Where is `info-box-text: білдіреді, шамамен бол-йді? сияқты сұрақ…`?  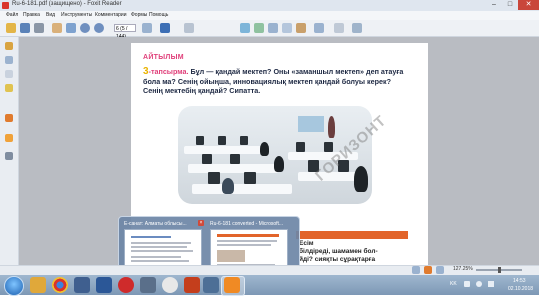
info-box-text: білдіреді, шамамен бол-йді? сияқты сұрақ… is located at coordinates (338, 256).